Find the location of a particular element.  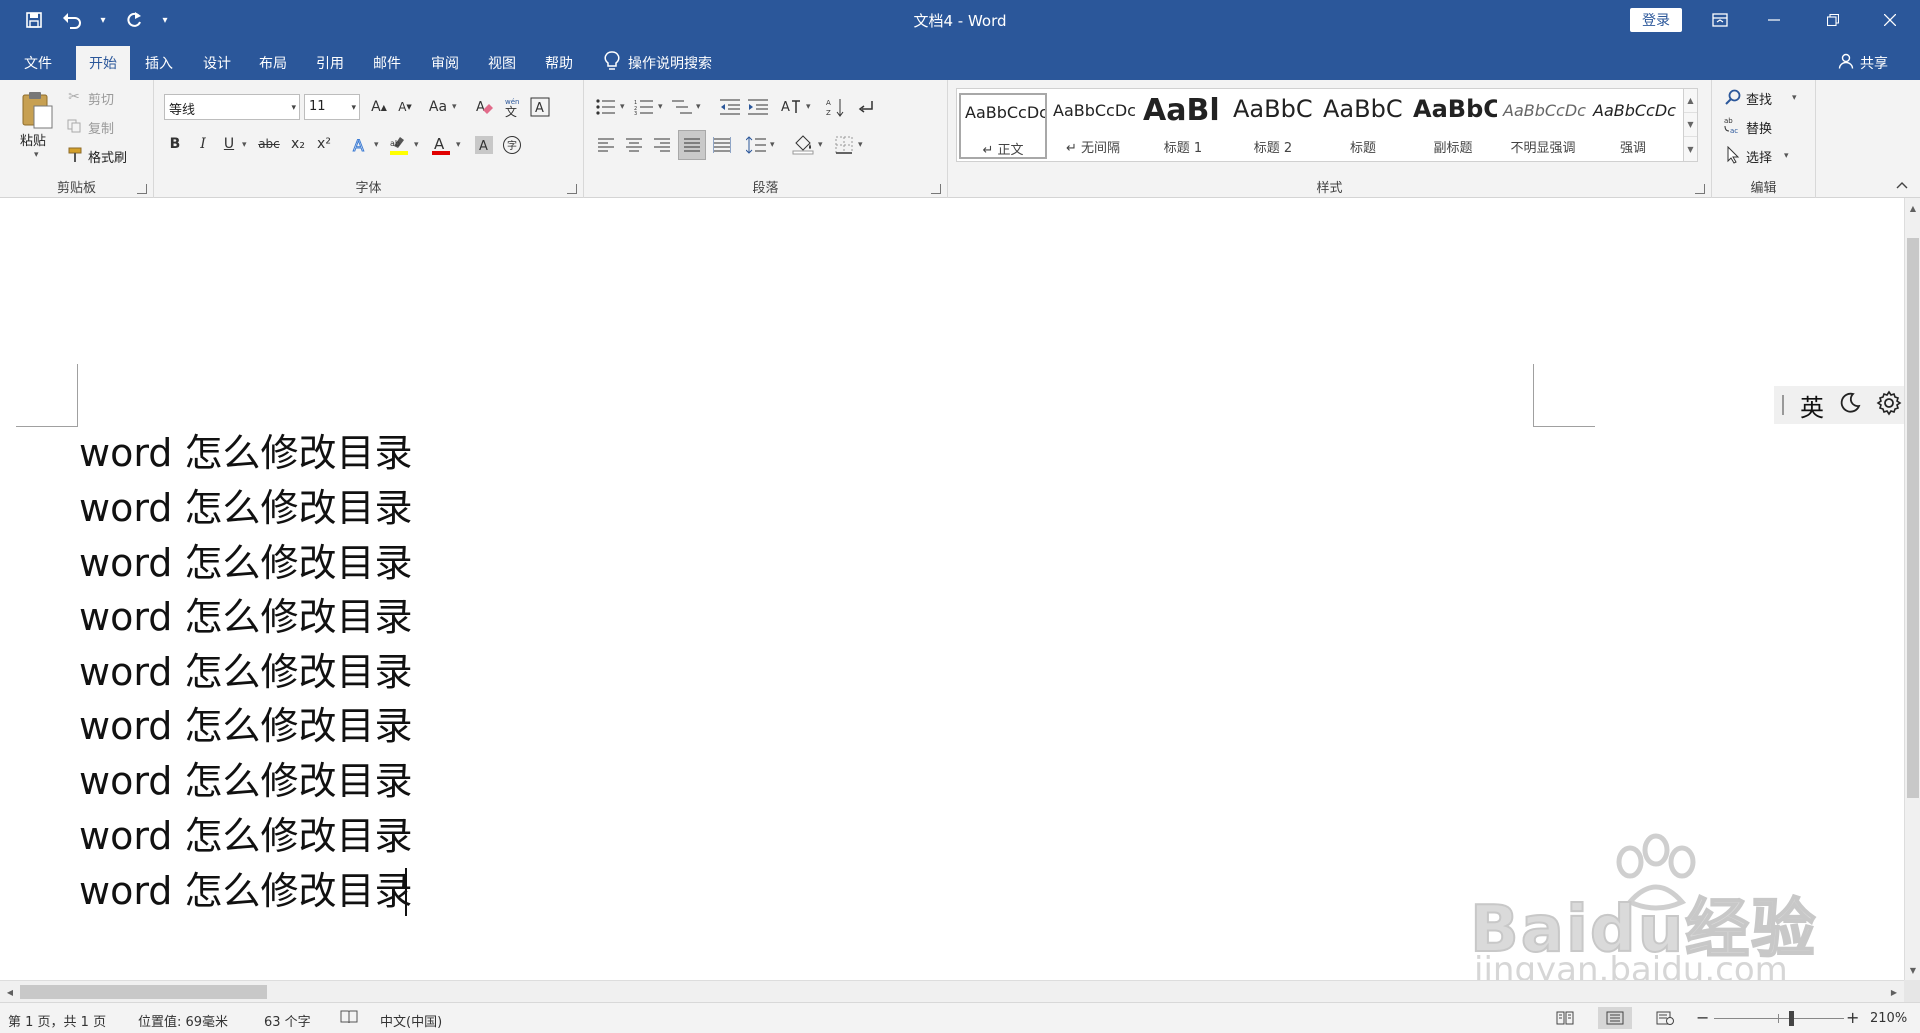

enclose-characters-icon: 字 is located at coordinates (512, 145).